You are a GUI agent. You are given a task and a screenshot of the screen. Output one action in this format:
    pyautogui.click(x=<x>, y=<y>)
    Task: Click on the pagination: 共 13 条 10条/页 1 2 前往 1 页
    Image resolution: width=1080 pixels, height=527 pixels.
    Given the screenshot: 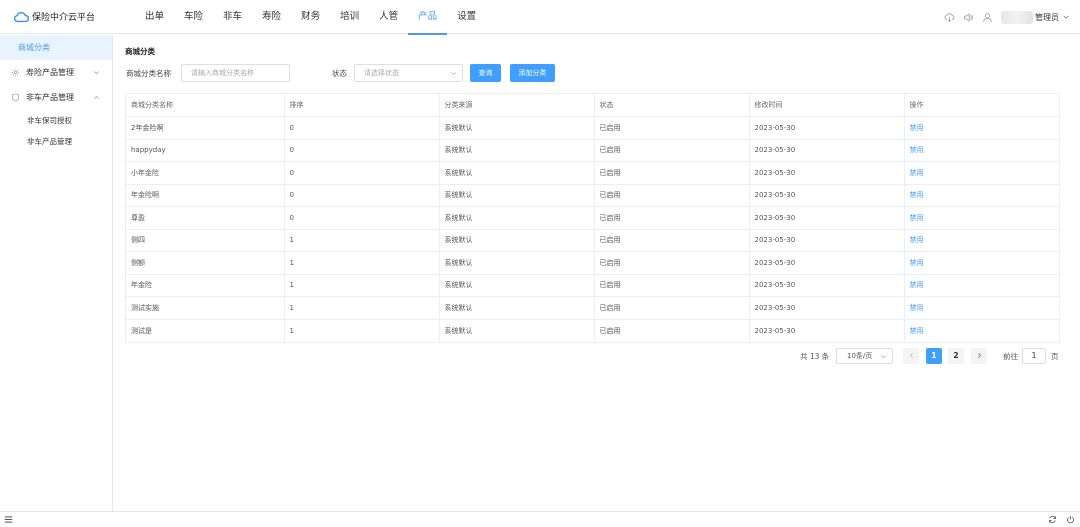 What is the action you would take?
    pyautogui.click(x=596, y=356)
    